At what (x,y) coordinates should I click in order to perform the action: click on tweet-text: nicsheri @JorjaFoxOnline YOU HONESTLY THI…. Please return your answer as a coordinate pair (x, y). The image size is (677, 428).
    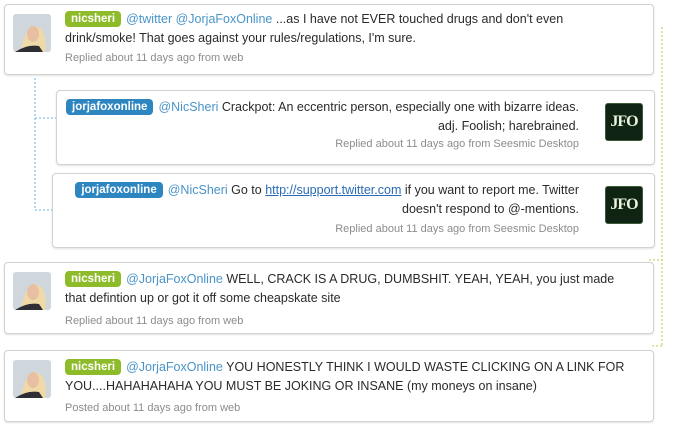
    Looking at the image, I should click on (347, 377).